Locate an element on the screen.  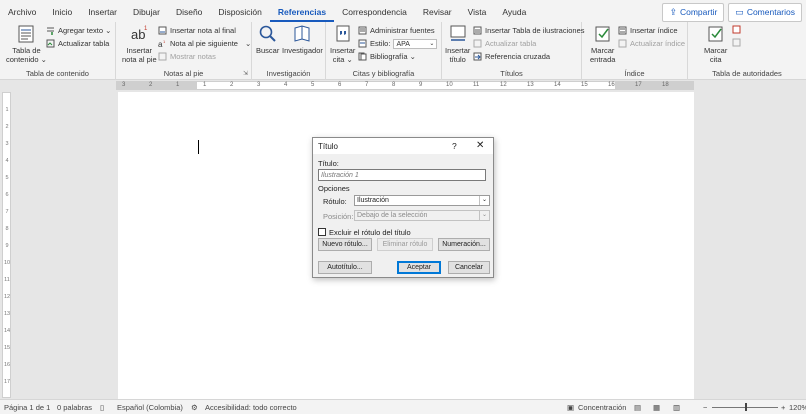
insert-endnote-button: Insertar nota al final is located at coordinates (197, 30).